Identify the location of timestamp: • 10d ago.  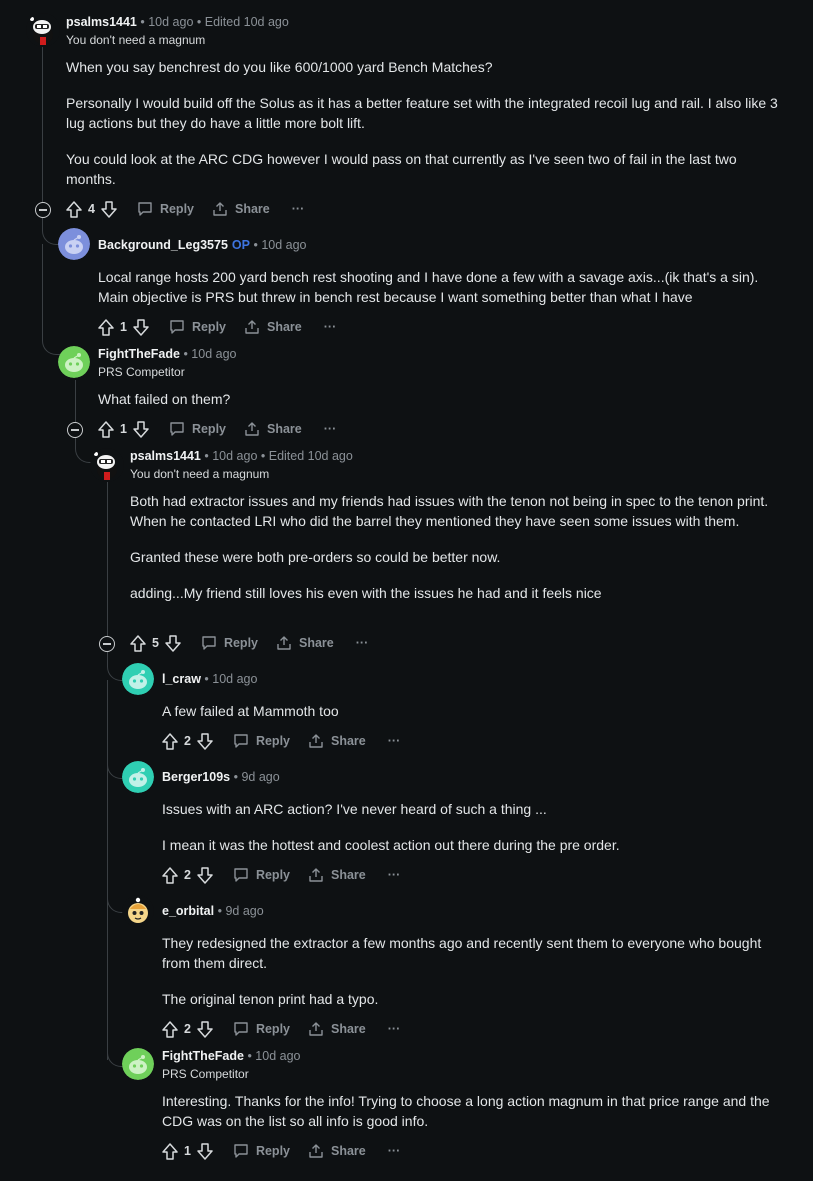
(210, 354).